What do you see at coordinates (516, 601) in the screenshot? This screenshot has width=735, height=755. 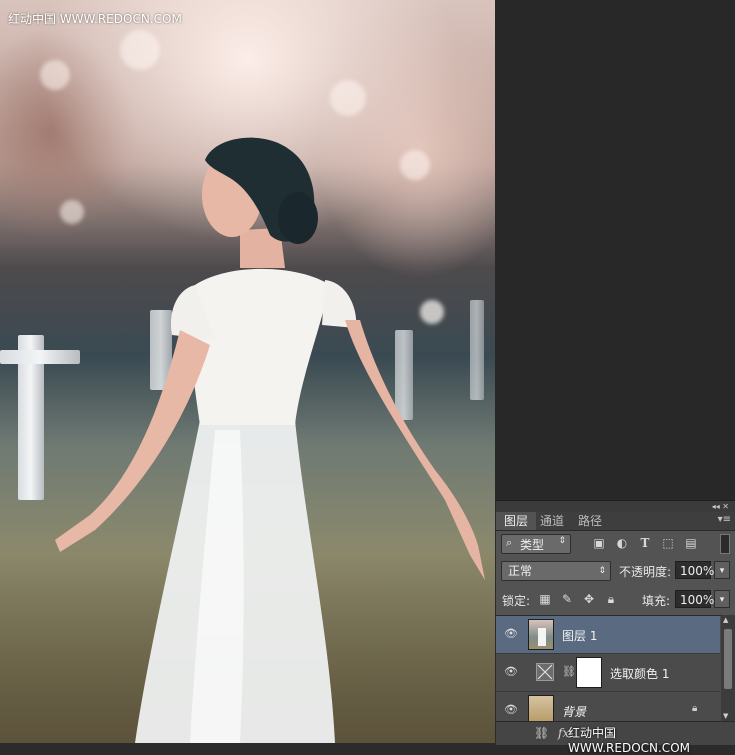 I see `lock-label: 锁定:` at bounding box center [516, 601].